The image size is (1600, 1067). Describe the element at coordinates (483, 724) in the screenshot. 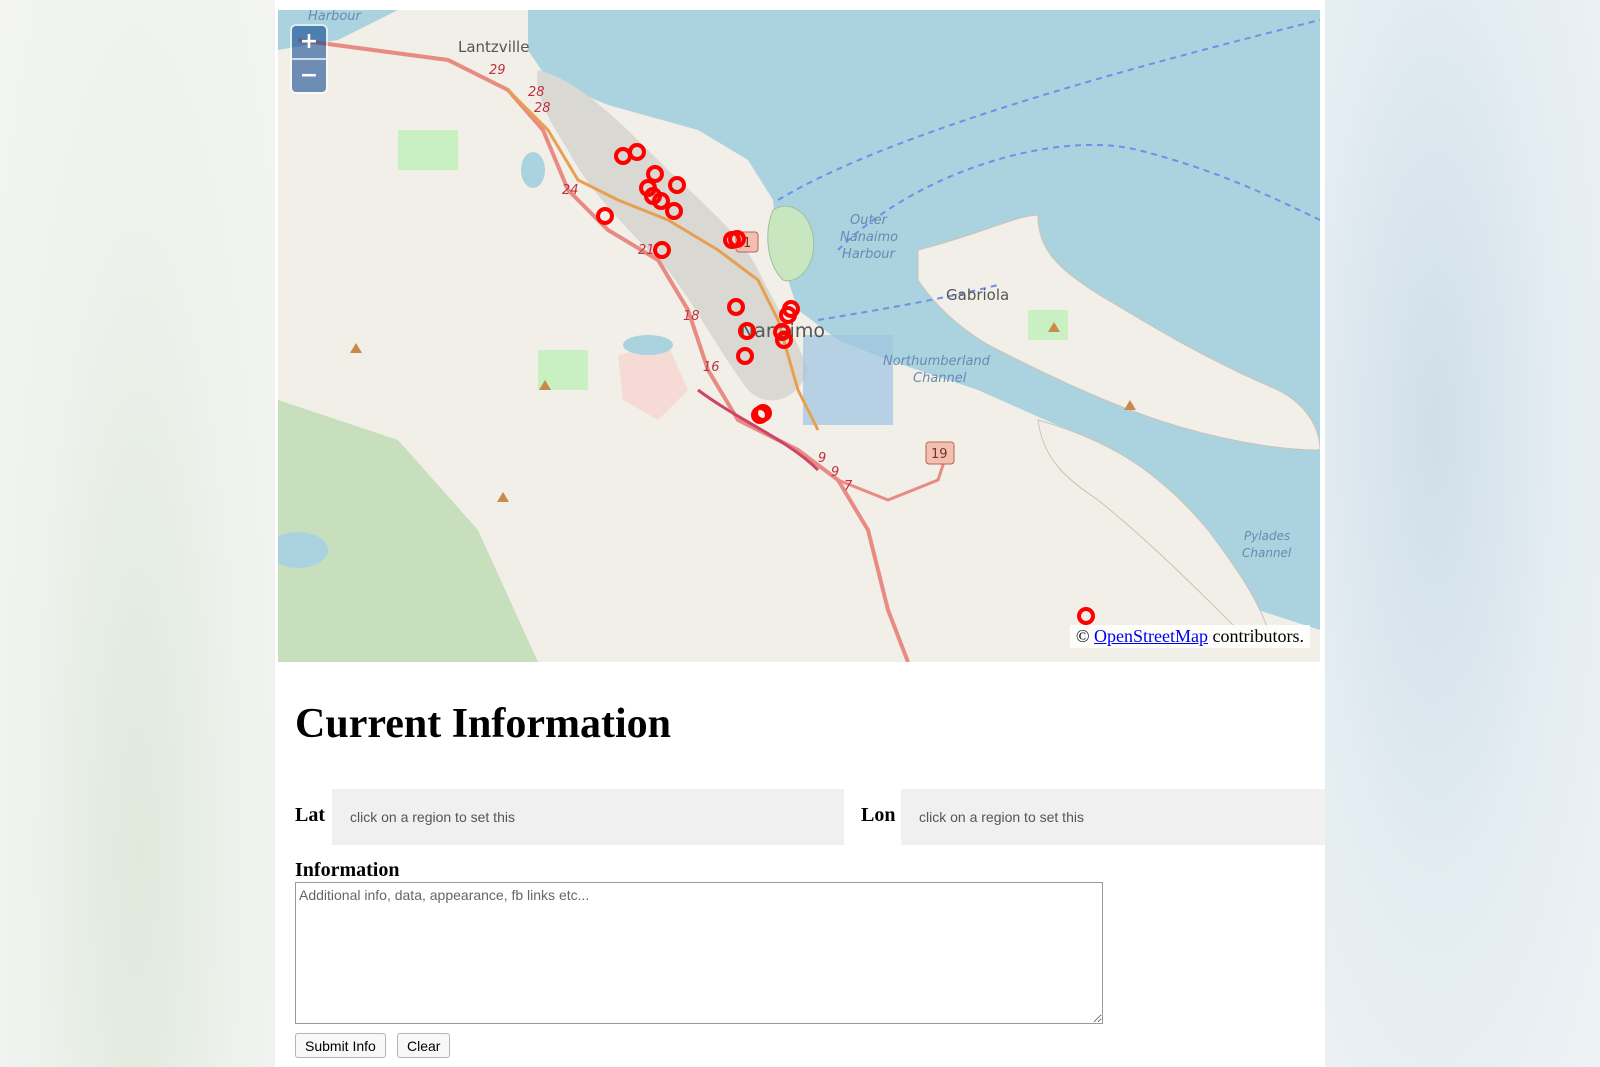

I see `page-title: Current Information` at that location.